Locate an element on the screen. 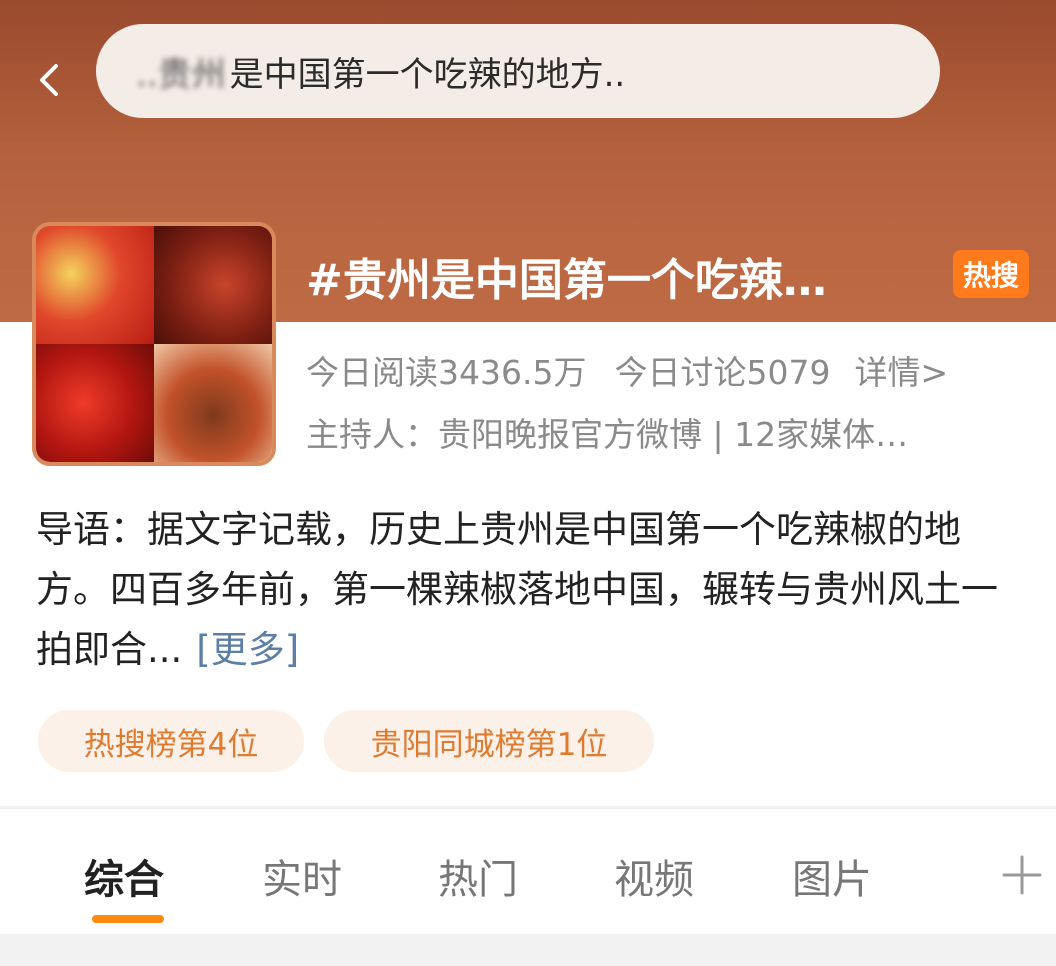 Image resolution: width=1056 pixels, height=966 pixels. tab-video: 视频 is located at coordinates (654, 876).